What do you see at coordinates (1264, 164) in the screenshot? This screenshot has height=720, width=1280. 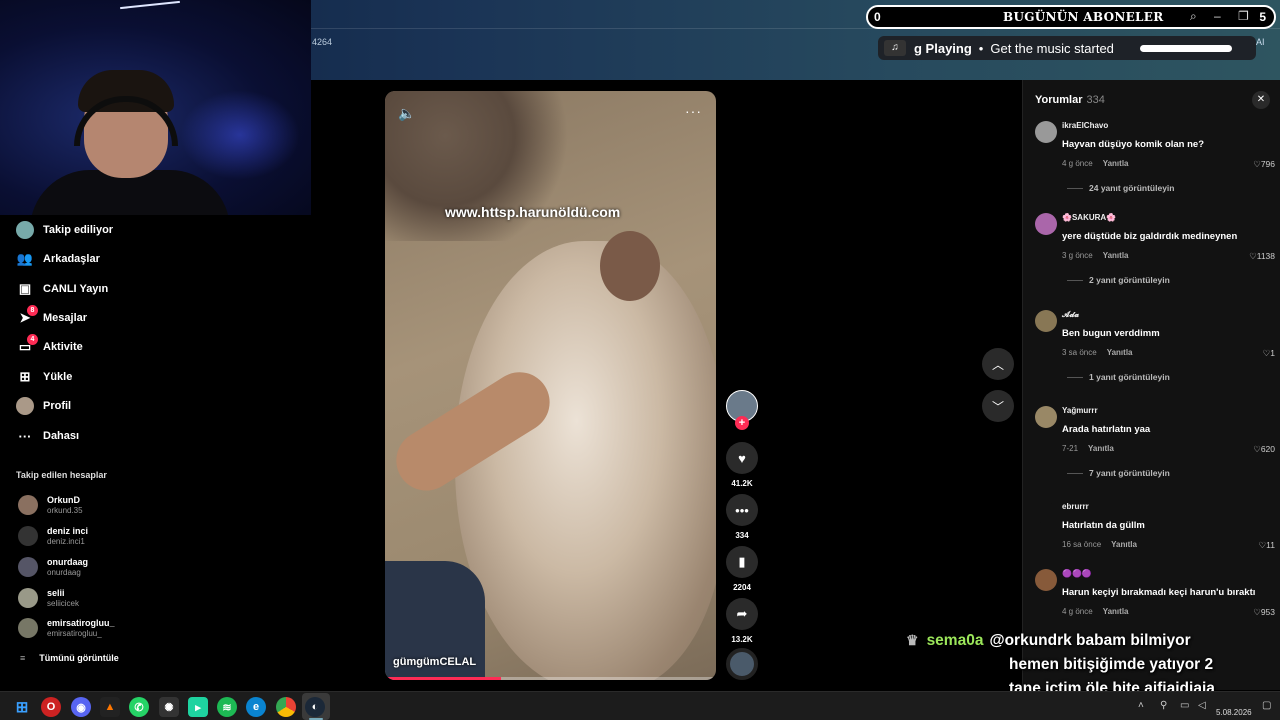 I see `comment-likes: ♡796` at bounding box center [1264, 164].